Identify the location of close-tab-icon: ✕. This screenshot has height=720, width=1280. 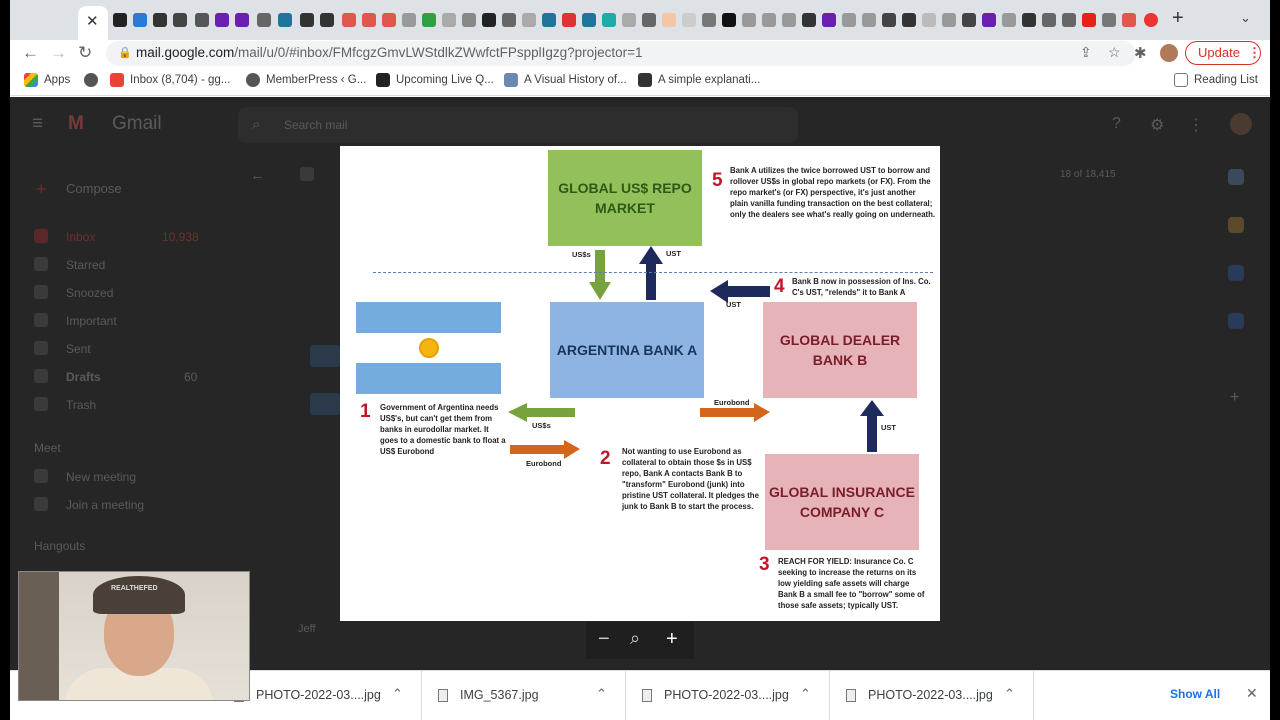
(92, 21).